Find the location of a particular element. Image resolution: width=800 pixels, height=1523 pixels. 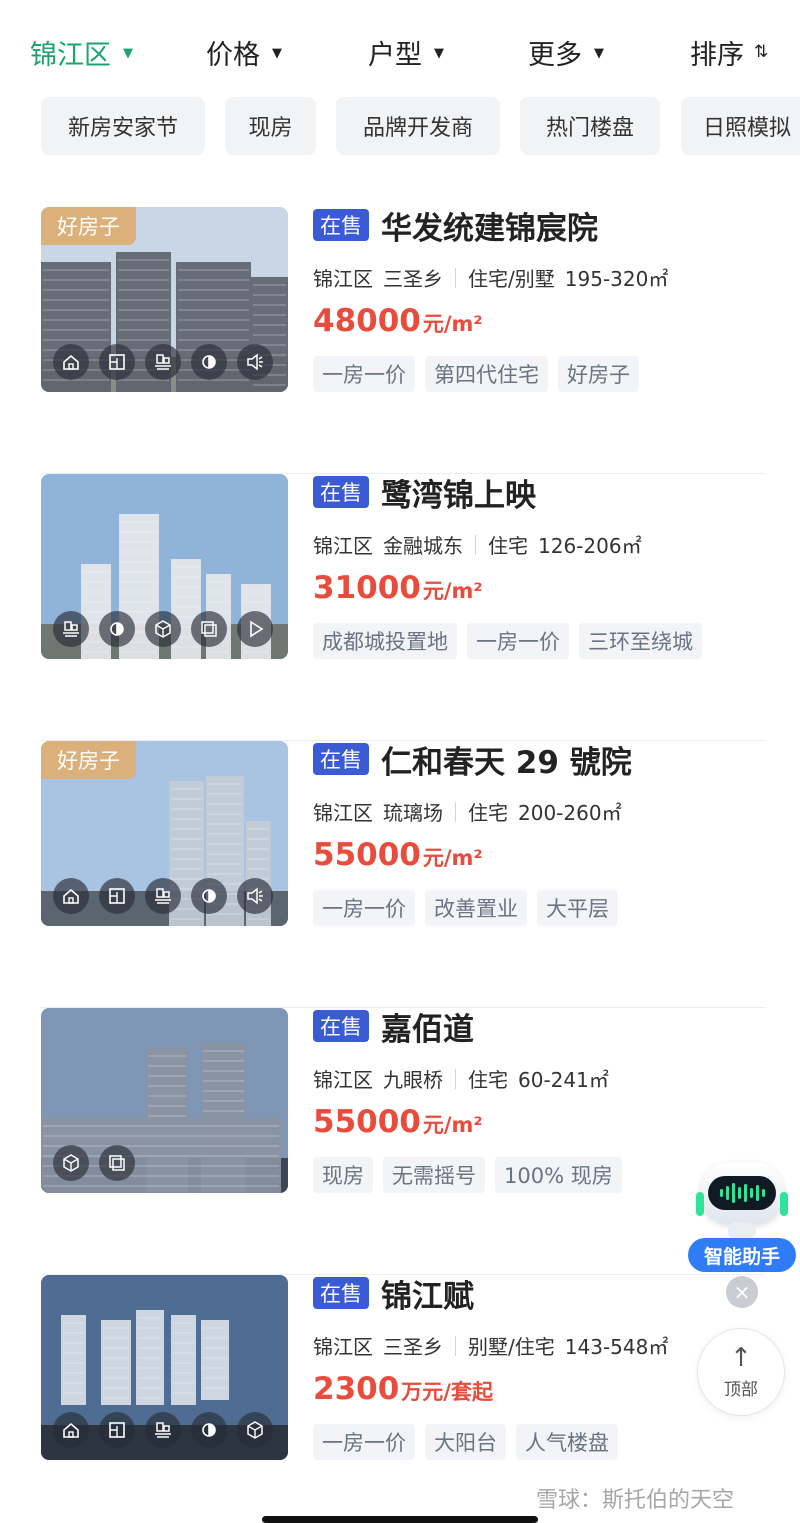

play-icon is located at coordinates (255, 629).